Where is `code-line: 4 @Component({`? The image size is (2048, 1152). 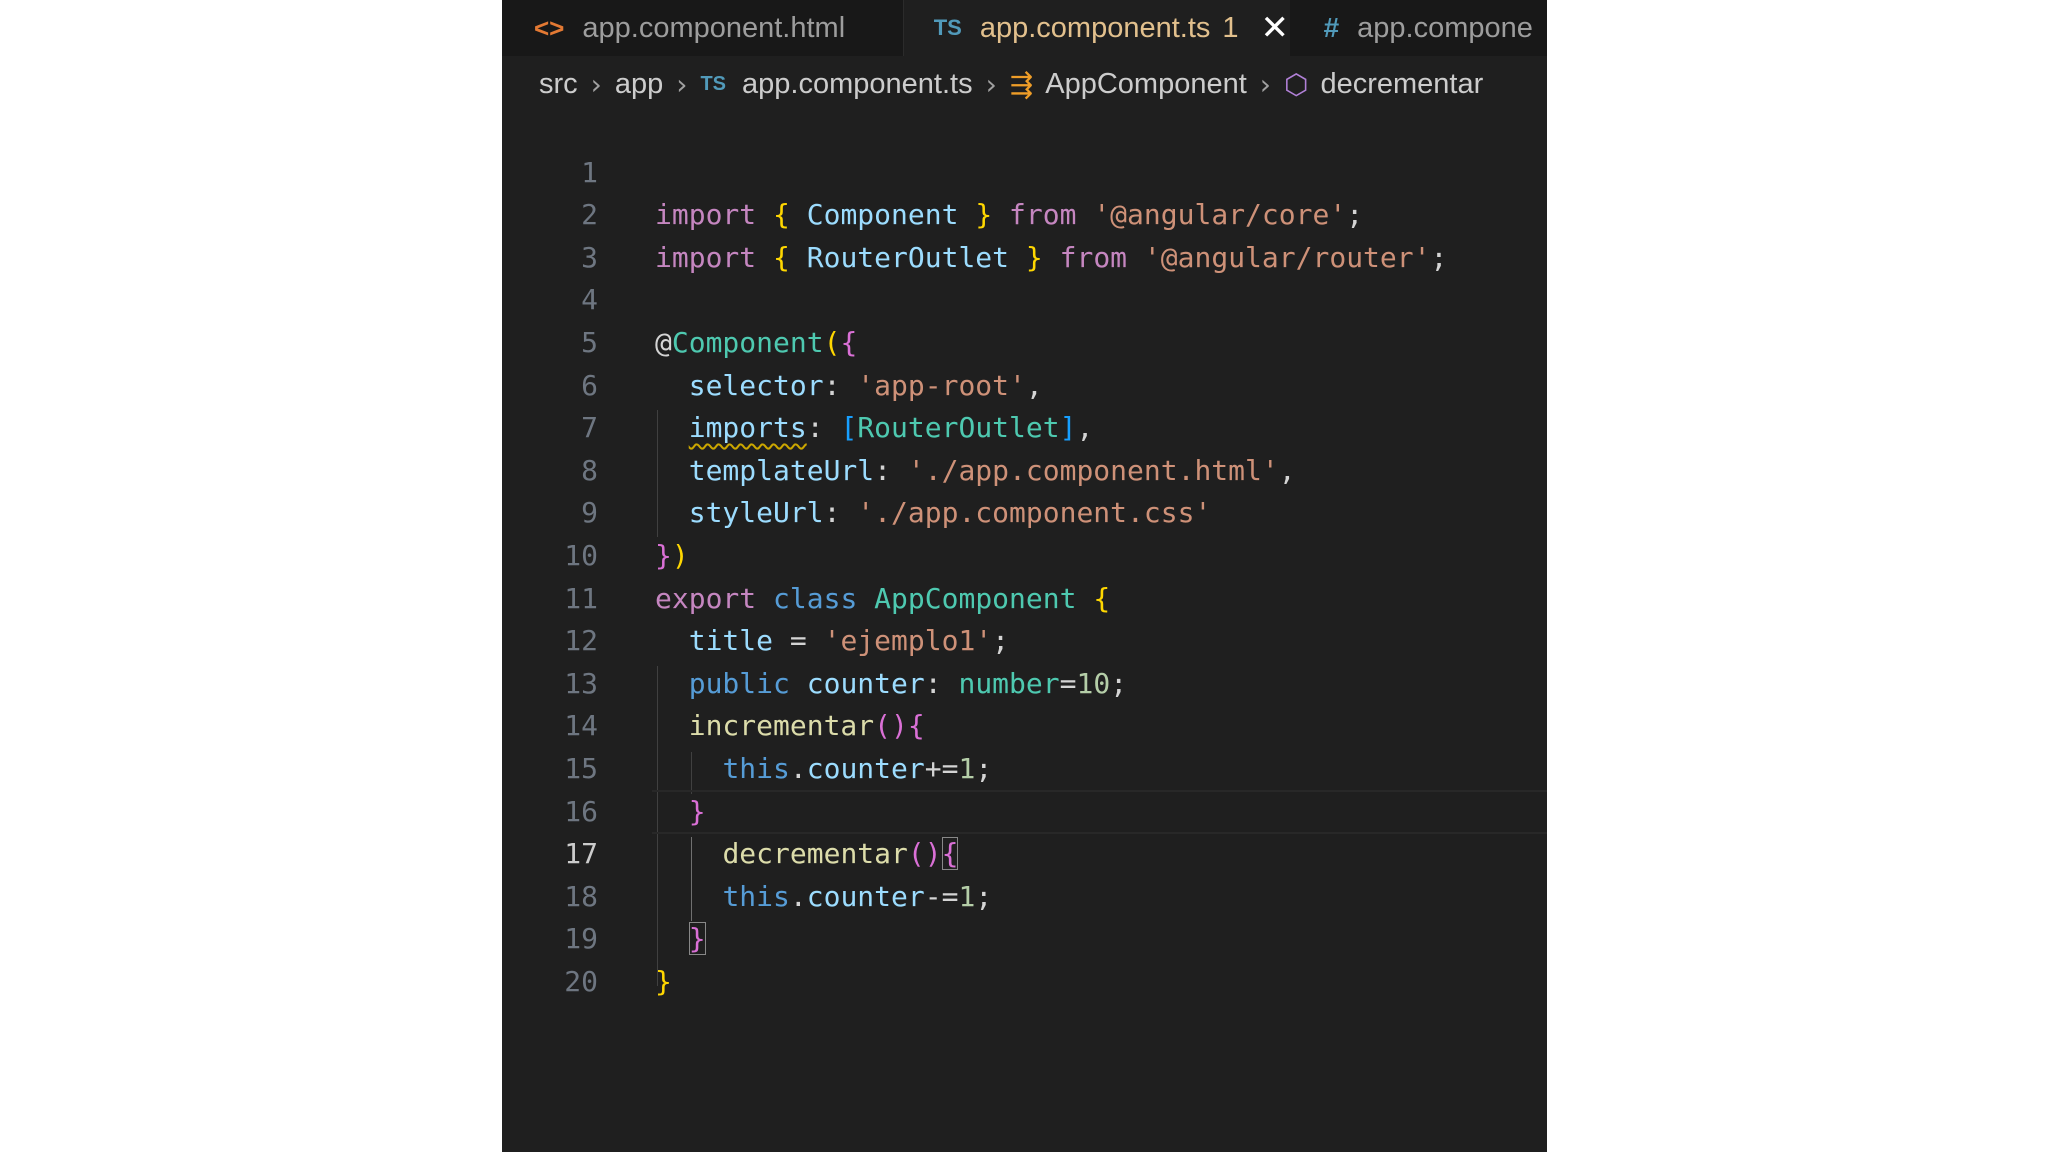 code-line: 4 @Component({ is located at coordinates (1024, 298).